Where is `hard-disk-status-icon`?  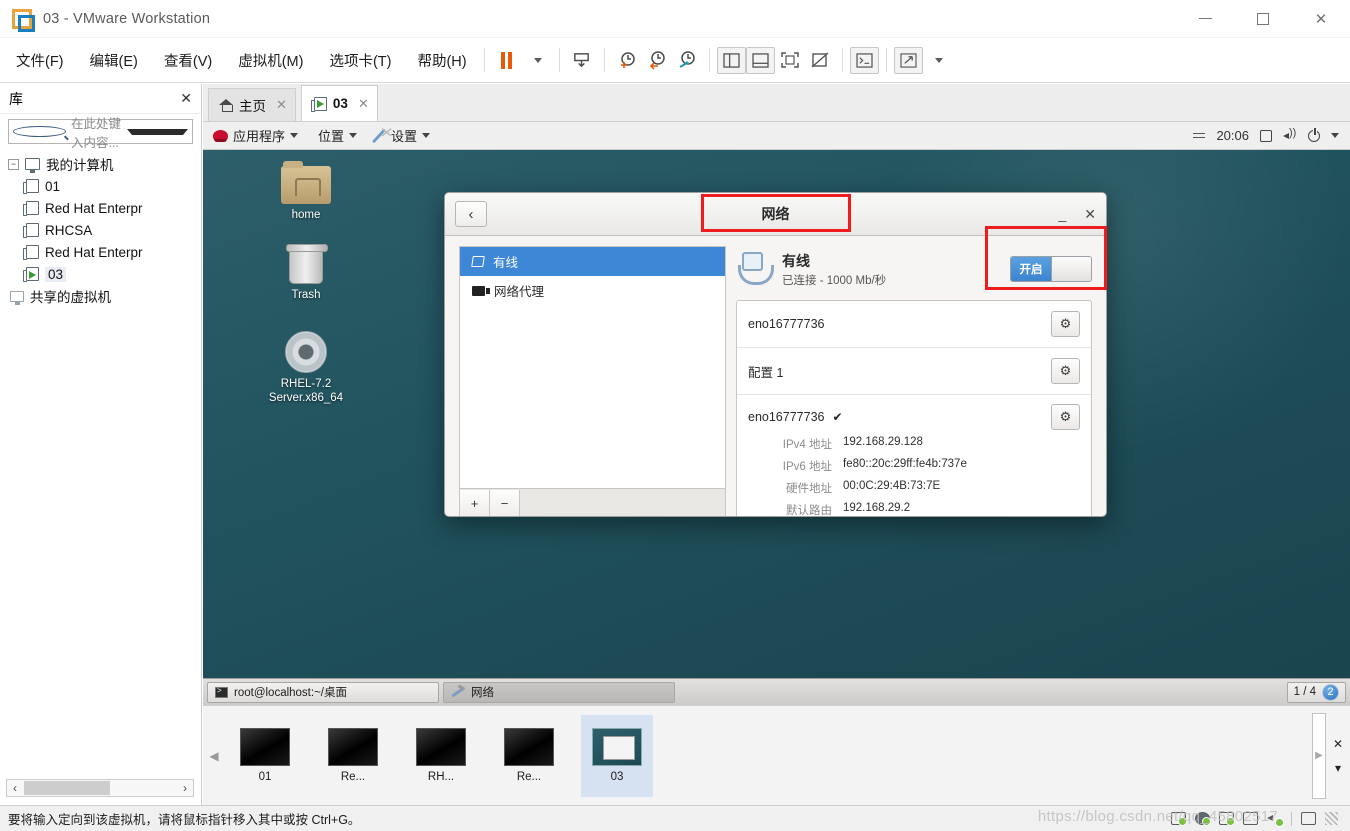 hard-disk-status-icon is located at coordinates (1179, 819).